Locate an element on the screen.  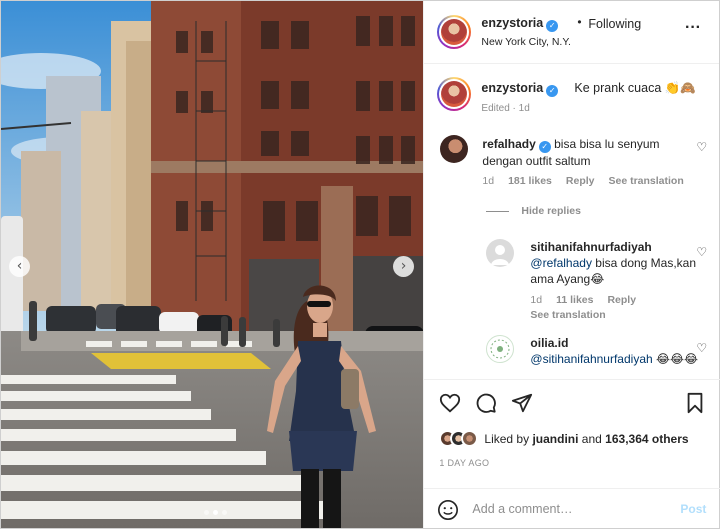
reply-item: oilia.id @sitihanifahnurfadiyah 😂😂😂 ♡ is located at coordinates (572, 354).